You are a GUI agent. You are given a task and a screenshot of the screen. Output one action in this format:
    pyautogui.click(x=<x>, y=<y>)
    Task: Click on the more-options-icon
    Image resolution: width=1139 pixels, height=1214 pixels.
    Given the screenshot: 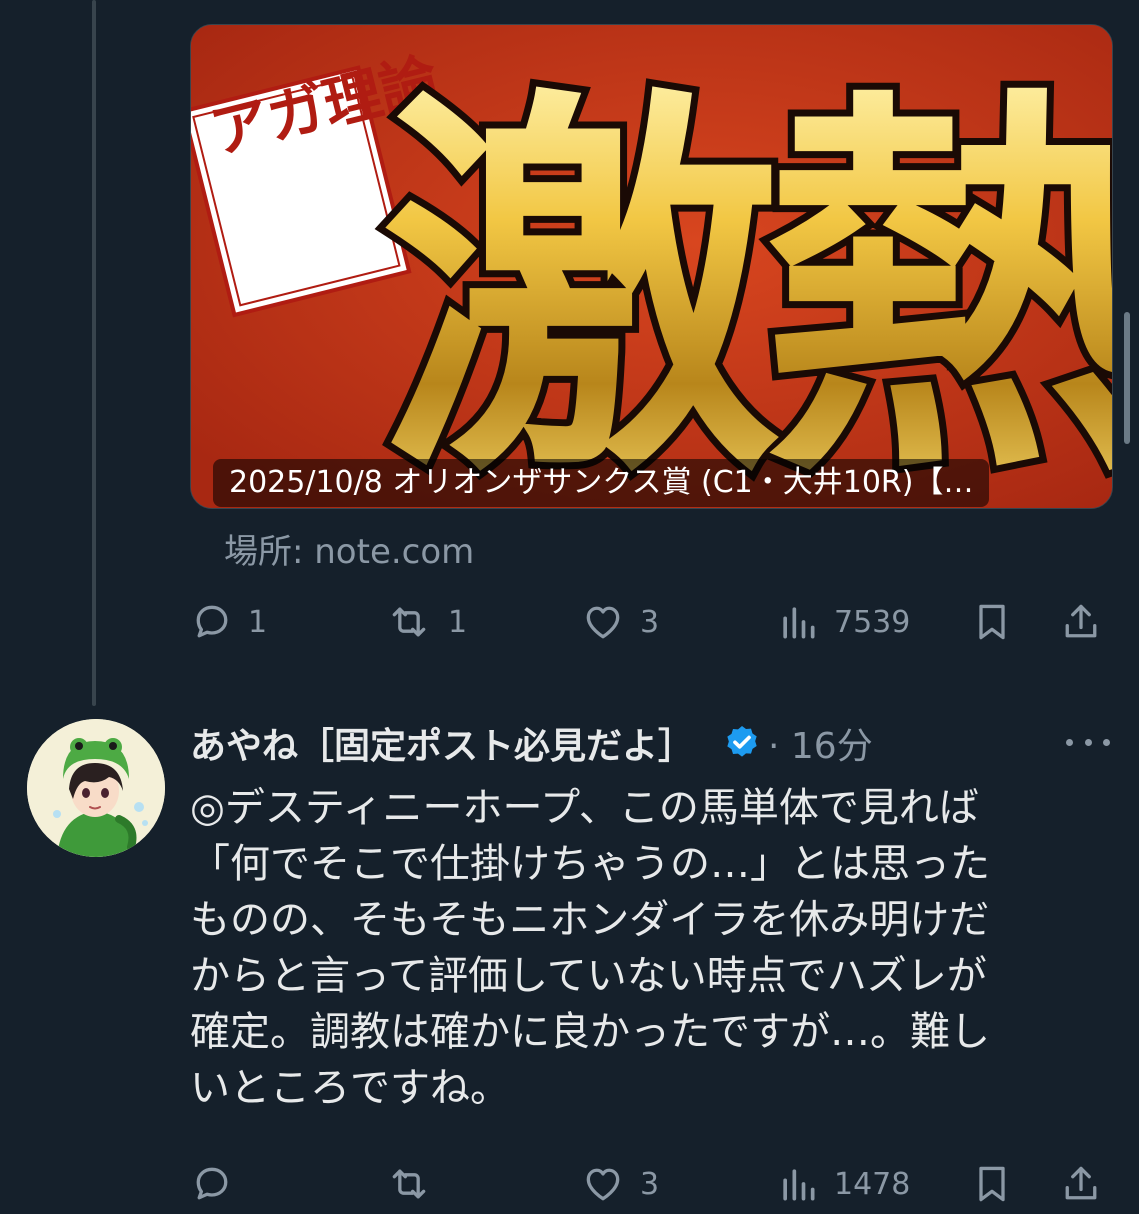 What is the action you would take?
    pyautogui.click(x=1088, y=742)
    